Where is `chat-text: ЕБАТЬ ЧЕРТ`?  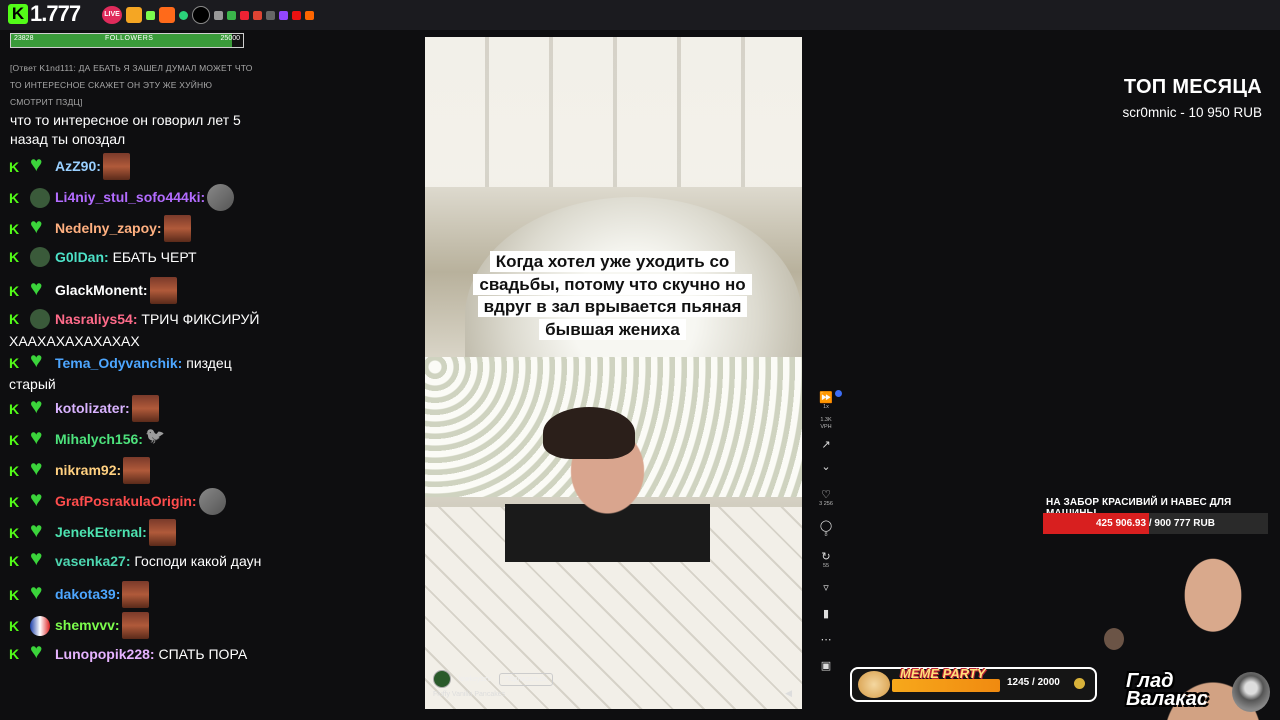
chat-text: ЕБАТЬ ЧЕРТ is located at coordinates (154, 256).